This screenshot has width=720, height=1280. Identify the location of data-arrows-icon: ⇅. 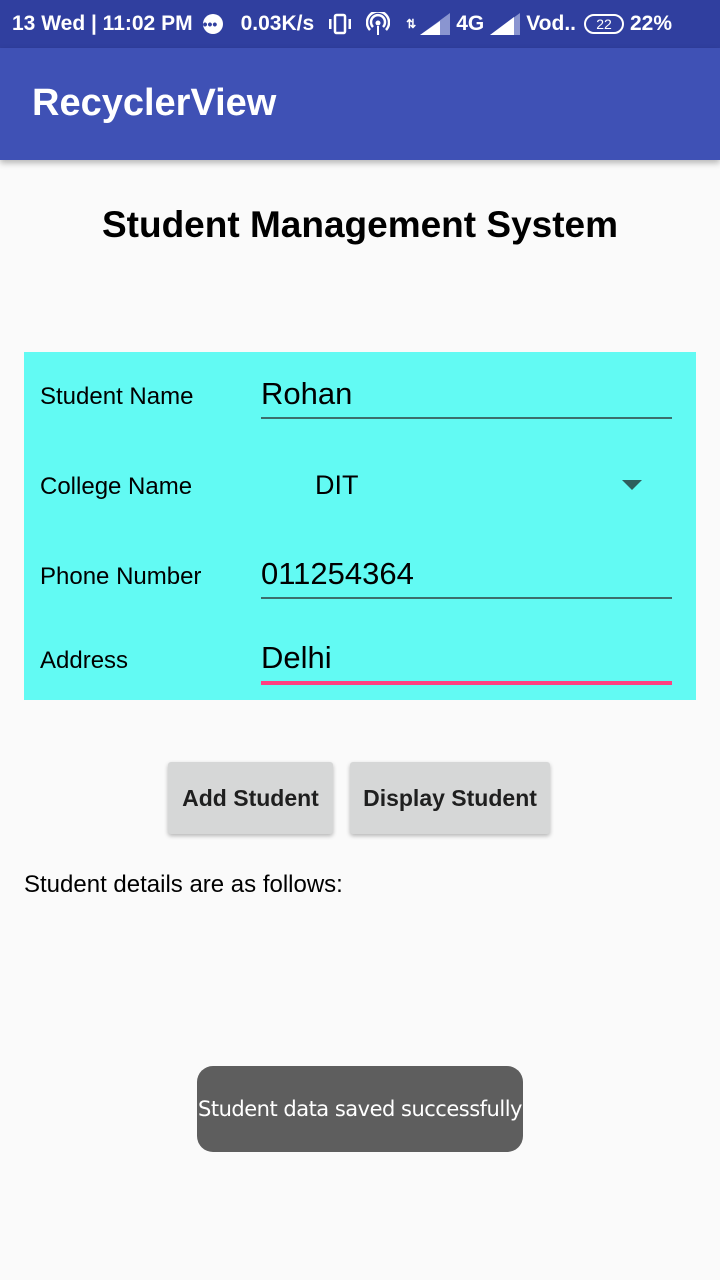
(411, 24).